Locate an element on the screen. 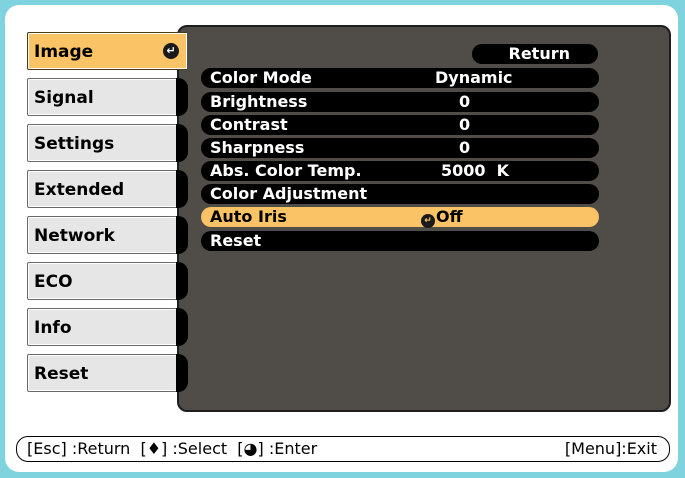 This screenshot has height=478, width=685. row-label: Color Adjustment is located at coordinates (289, 193).